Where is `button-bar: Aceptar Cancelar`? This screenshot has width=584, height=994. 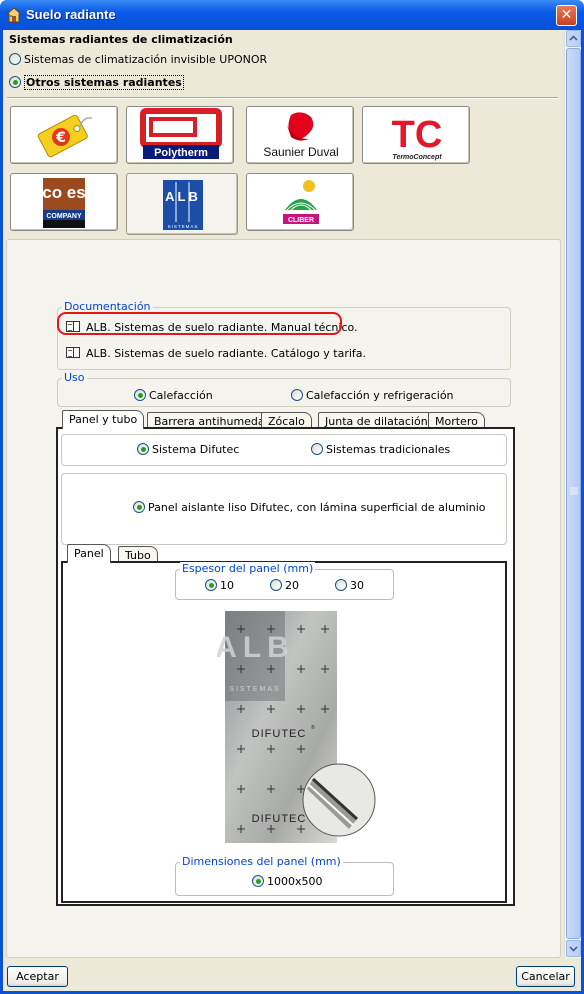
button-bar: Aceptar Cancelar is located at coordinates (292, 974).